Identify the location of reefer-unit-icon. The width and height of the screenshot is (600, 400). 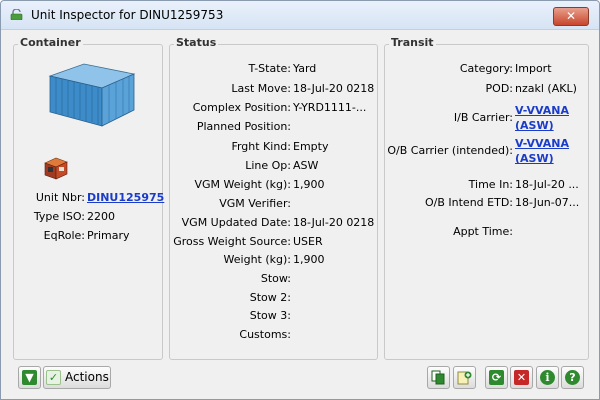
(56, 168).